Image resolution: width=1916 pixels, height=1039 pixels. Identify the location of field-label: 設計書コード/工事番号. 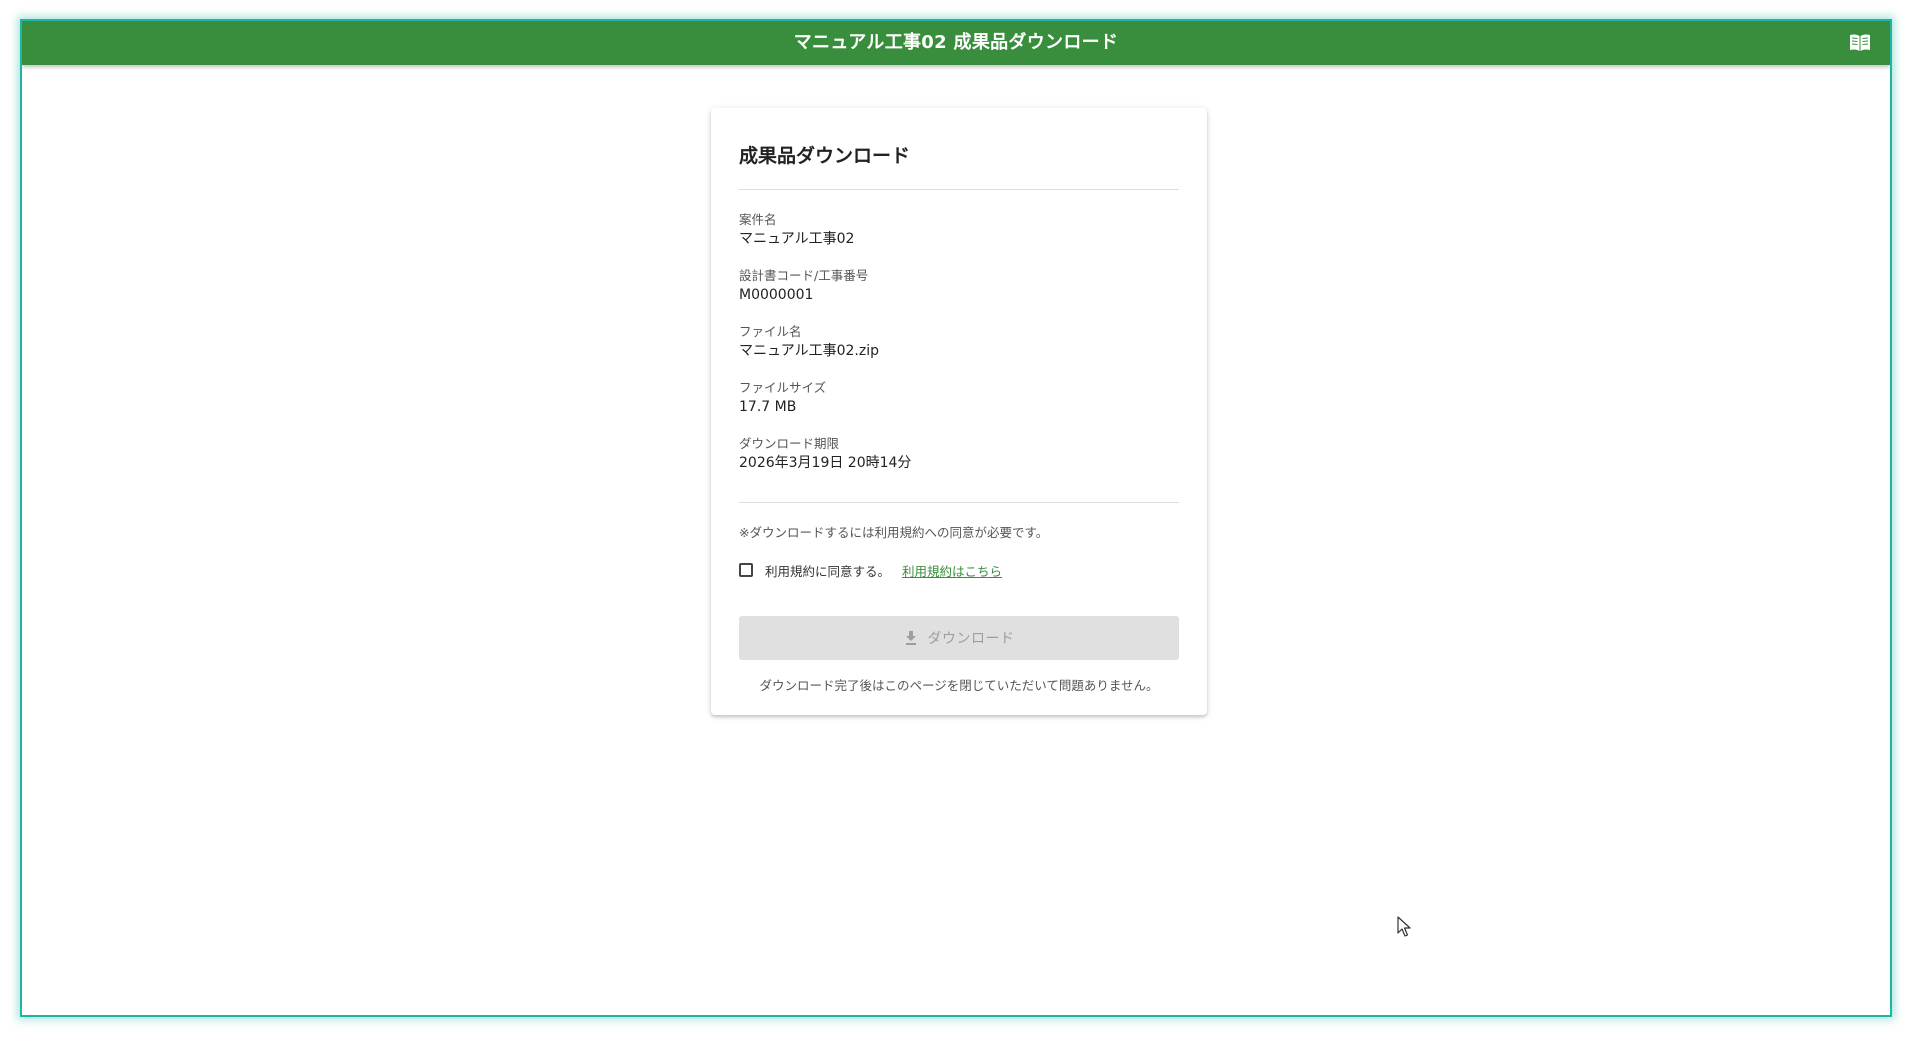
(804, 275).